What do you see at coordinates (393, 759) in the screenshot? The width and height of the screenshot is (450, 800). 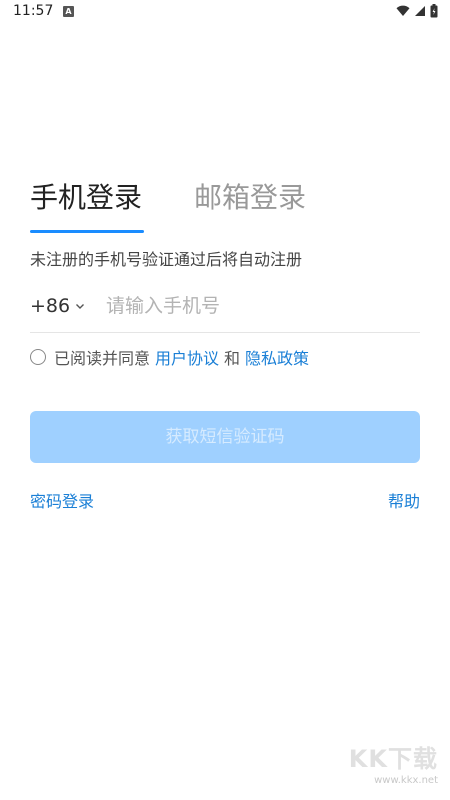 I see `watermark-logo: KK下载` at bounding box center [393, 759].